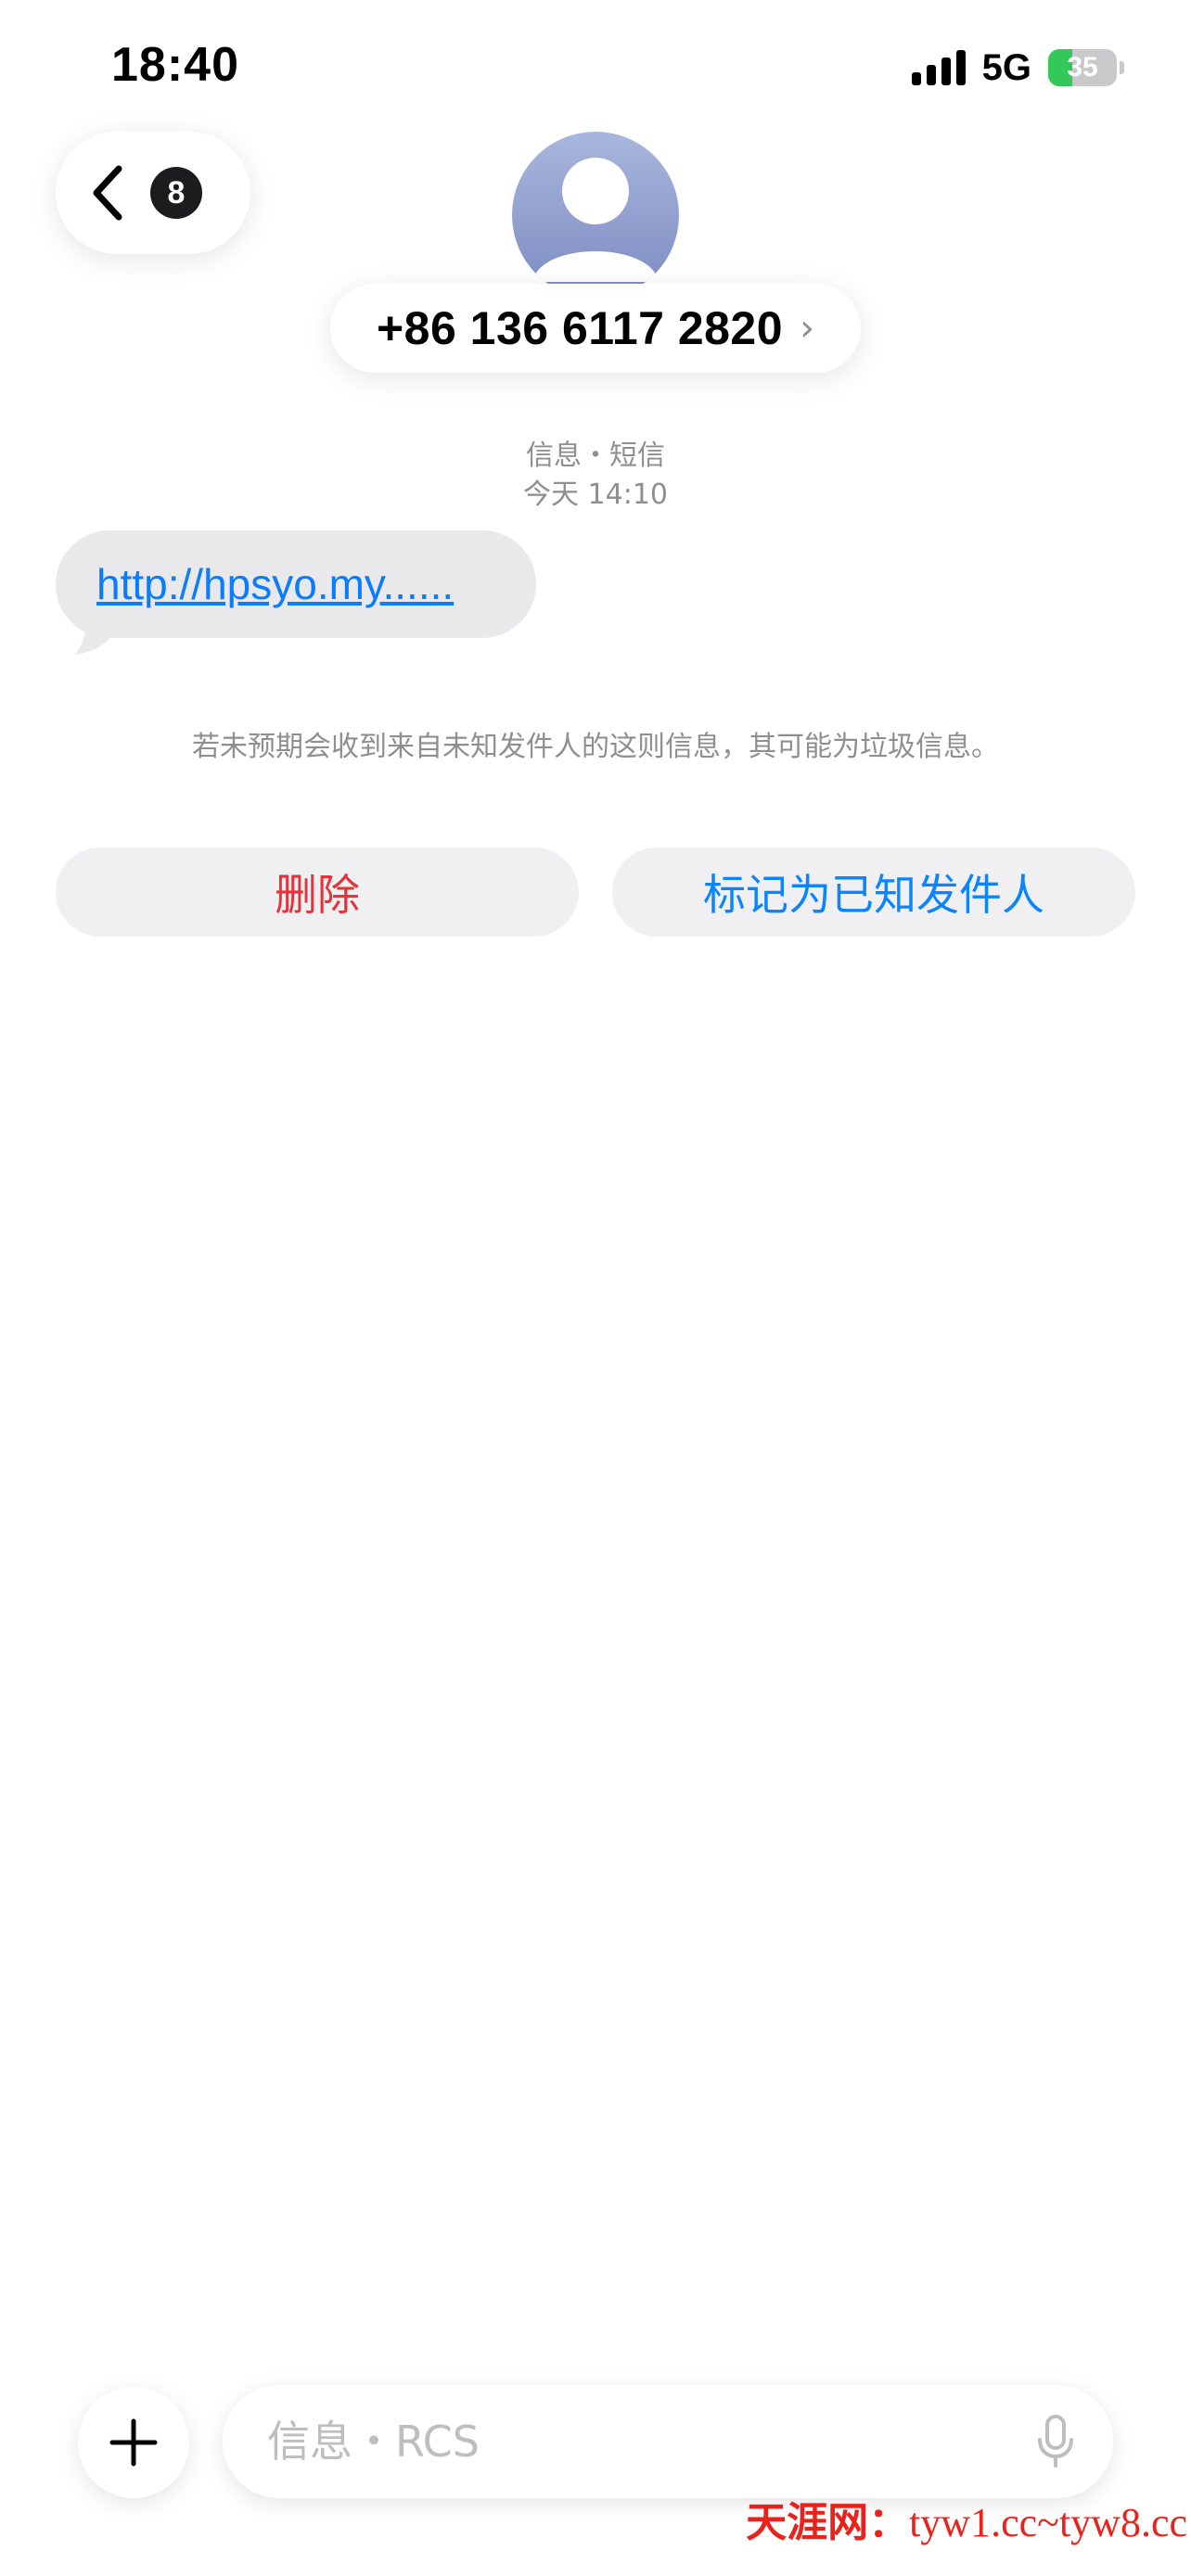  I want to click on add-attachment-button, so click(133, 2442).